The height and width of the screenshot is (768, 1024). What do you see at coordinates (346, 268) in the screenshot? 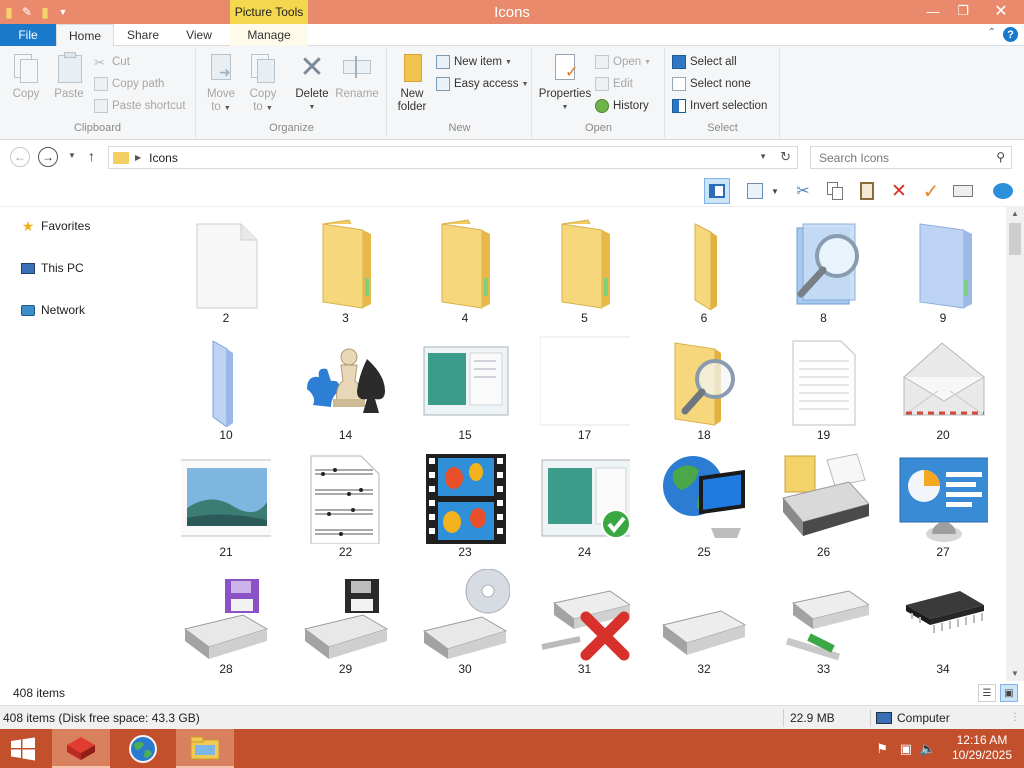
I see `file-item: 3` at bounding box center [346, 268].